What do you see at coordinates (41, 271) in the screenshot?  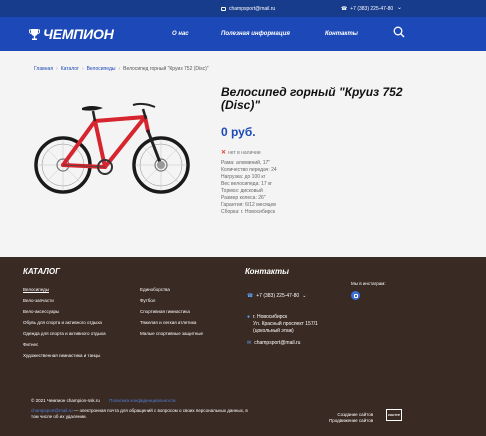 I see `catalog-title: КАТАЛОГ` at bounding box center [41, 271].